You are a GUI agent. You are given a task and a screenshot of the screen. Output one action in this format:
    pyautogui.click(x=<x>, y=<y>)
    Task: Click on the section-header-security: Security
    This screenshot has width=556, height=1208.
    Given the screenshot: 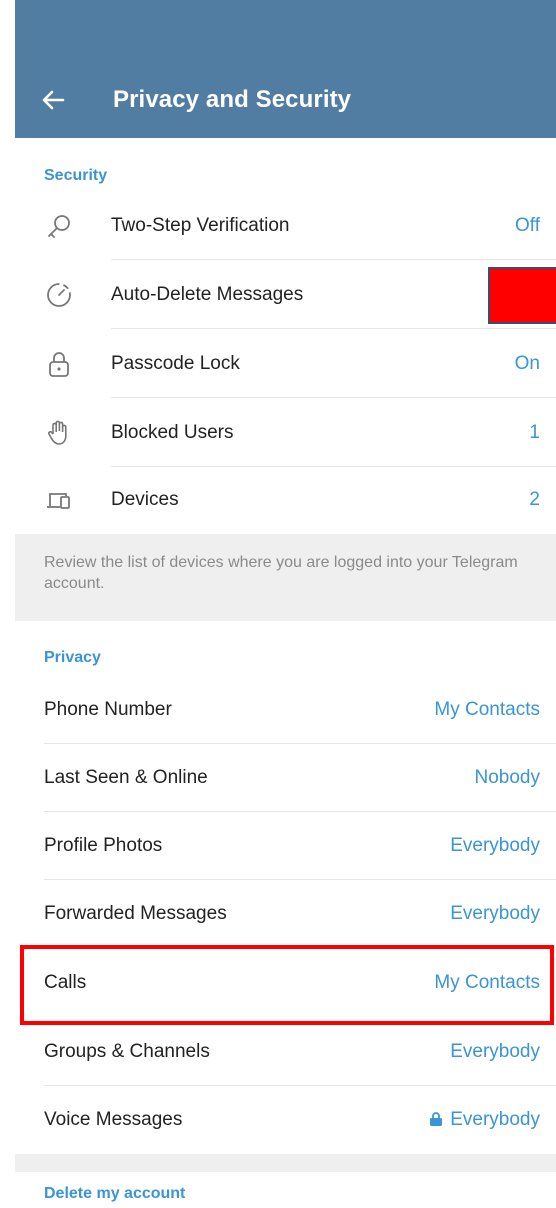 What is the action you would take?
    pyautogui.click(x=76, y=175)
    